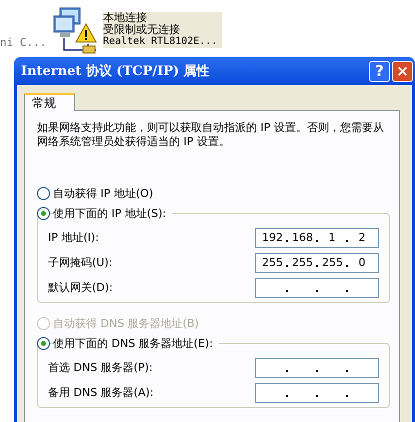  Describe the element at coordinates (80, 287) in the screenshot. I see `field-label: 默认网关(D):` at that location.